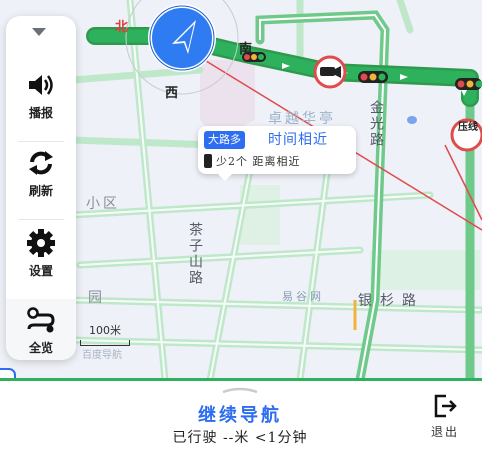 This screenshot has height=449, width=482. I want to click on side-toolbar: 播报 刷新 设置, so click(41, 188).